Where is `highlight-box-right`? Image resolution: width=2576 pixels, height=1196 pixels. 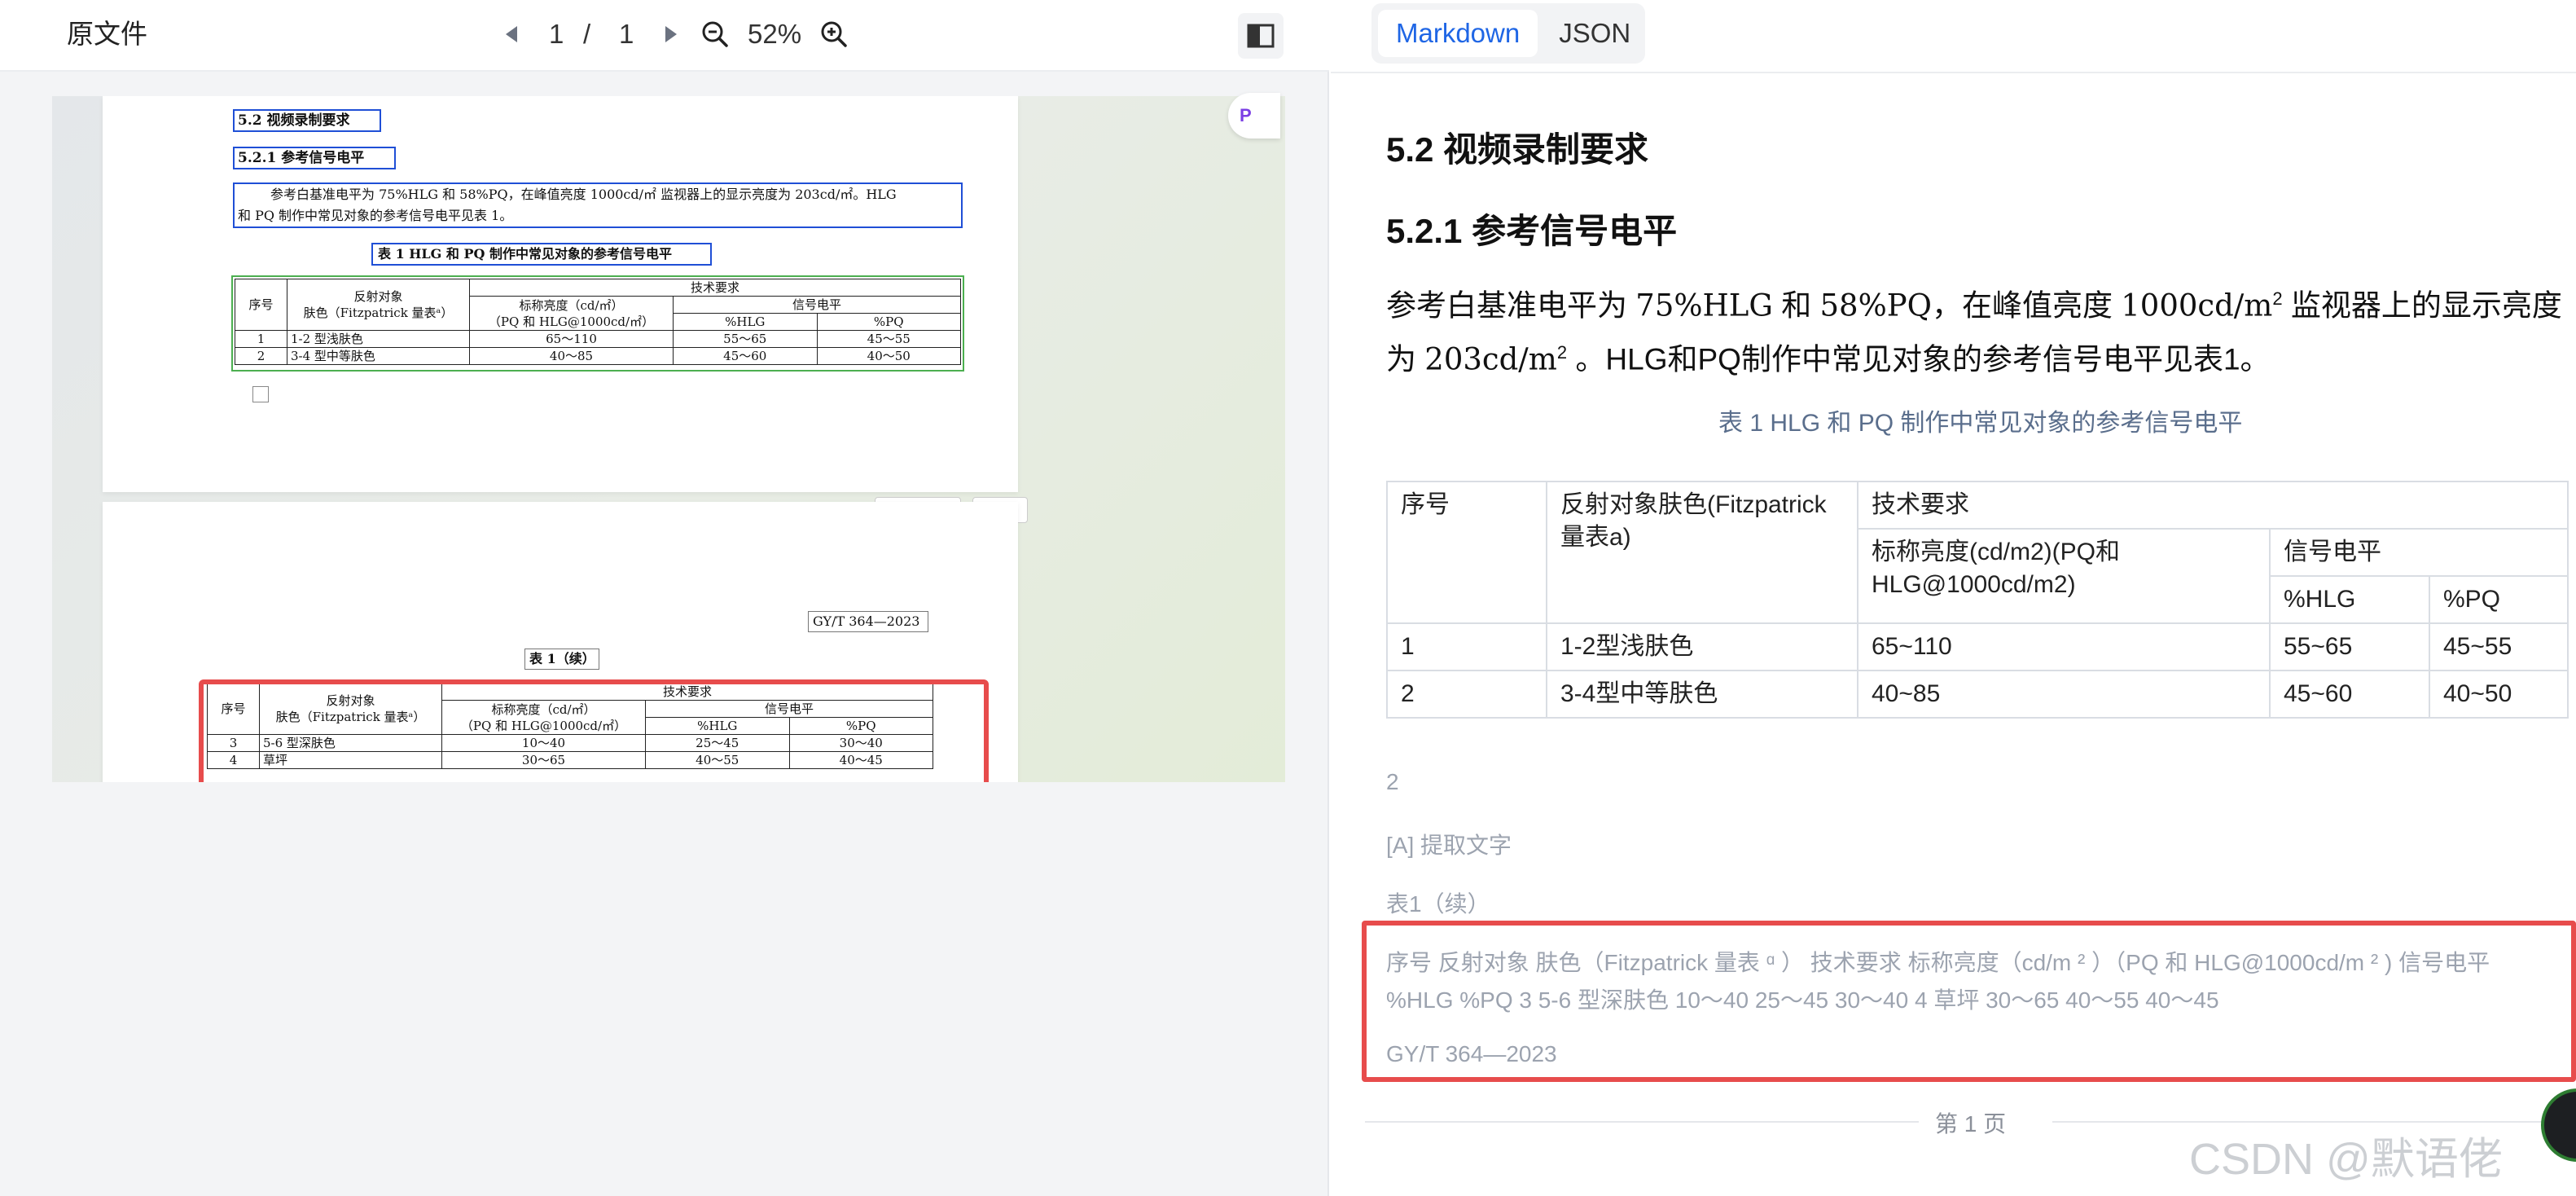 highlight-box-right is located at coordinates (1969, 1002).